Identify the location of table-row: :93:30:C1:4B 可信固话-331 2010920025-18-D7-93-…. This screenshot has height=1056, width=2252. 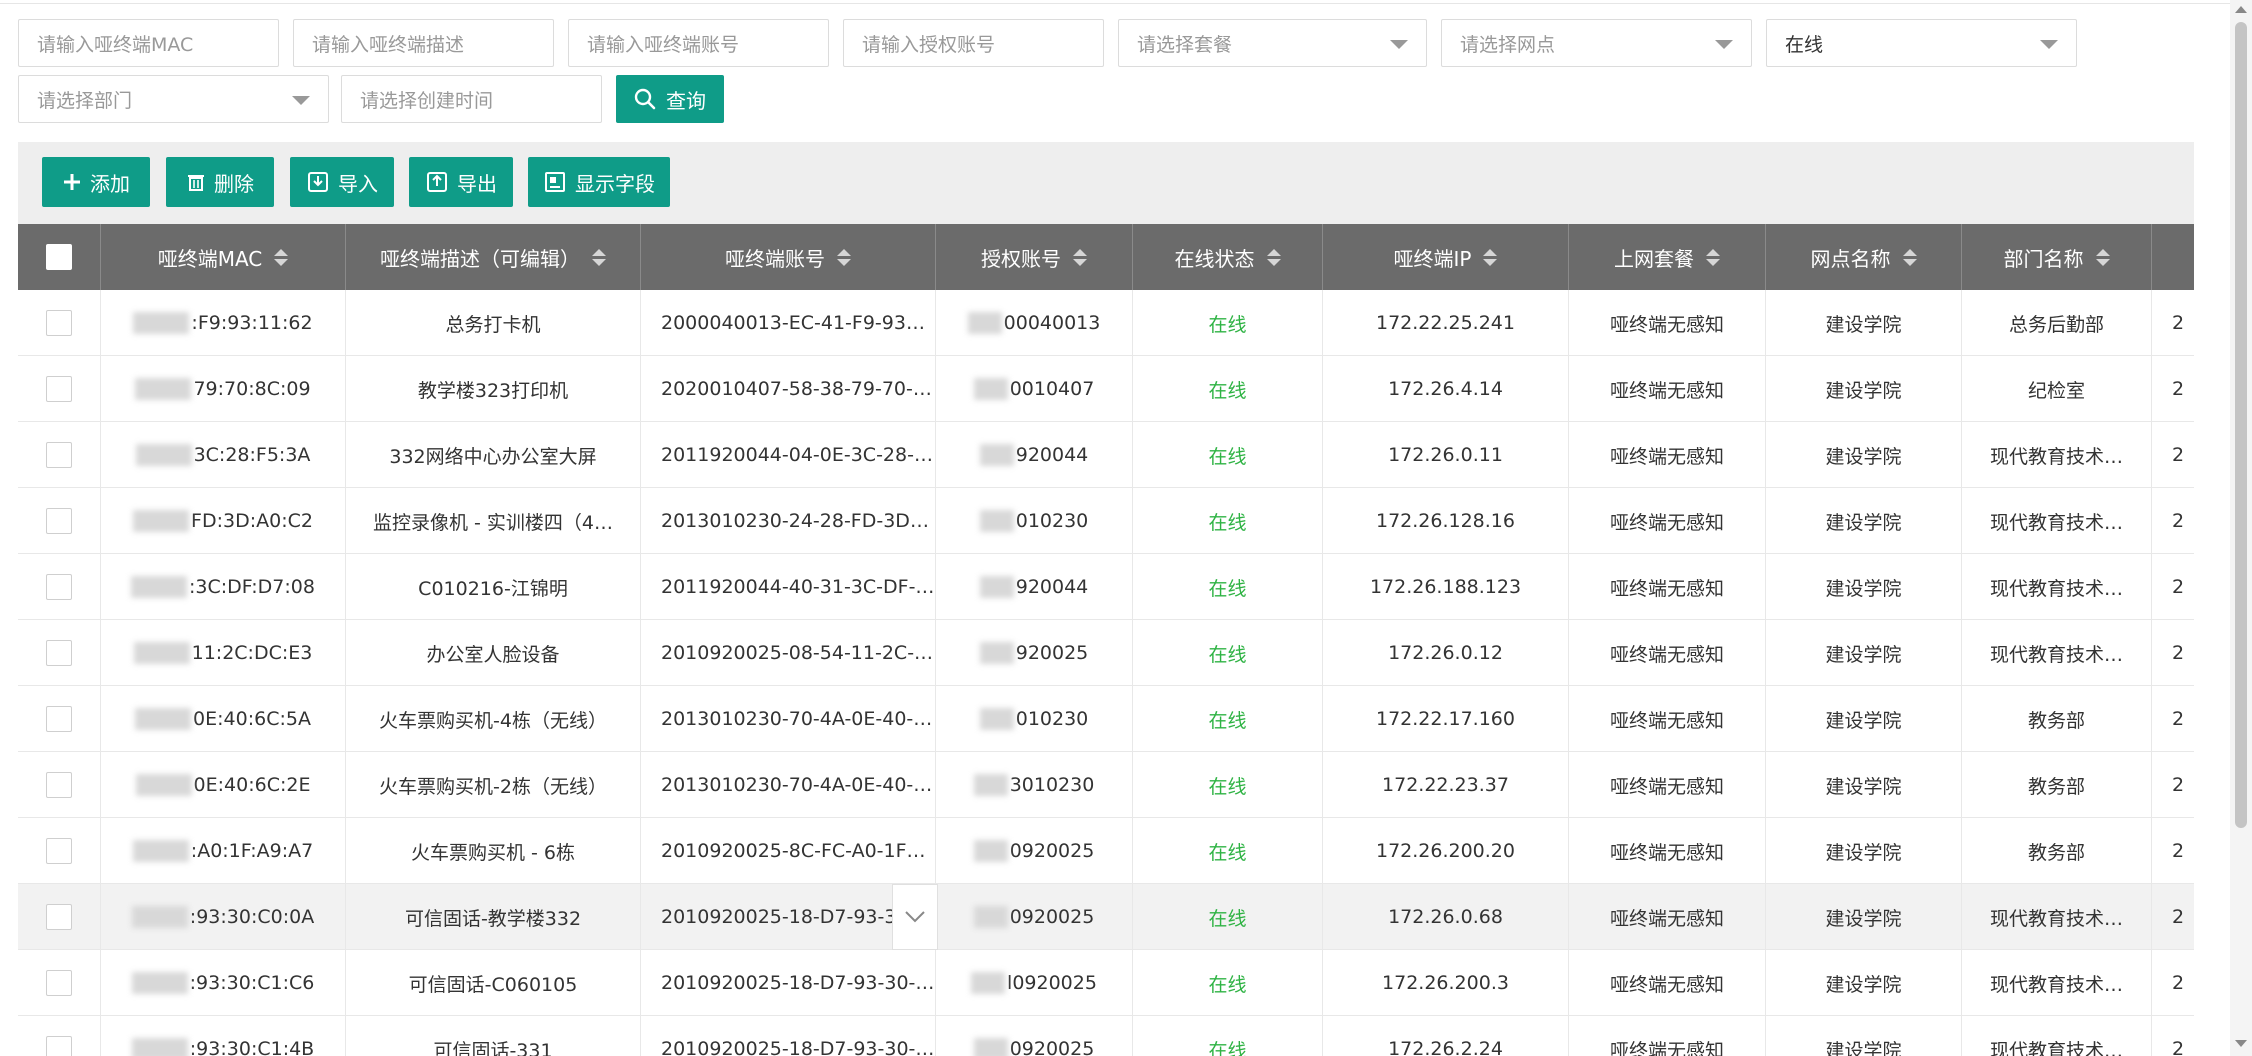
(1106, 1036).